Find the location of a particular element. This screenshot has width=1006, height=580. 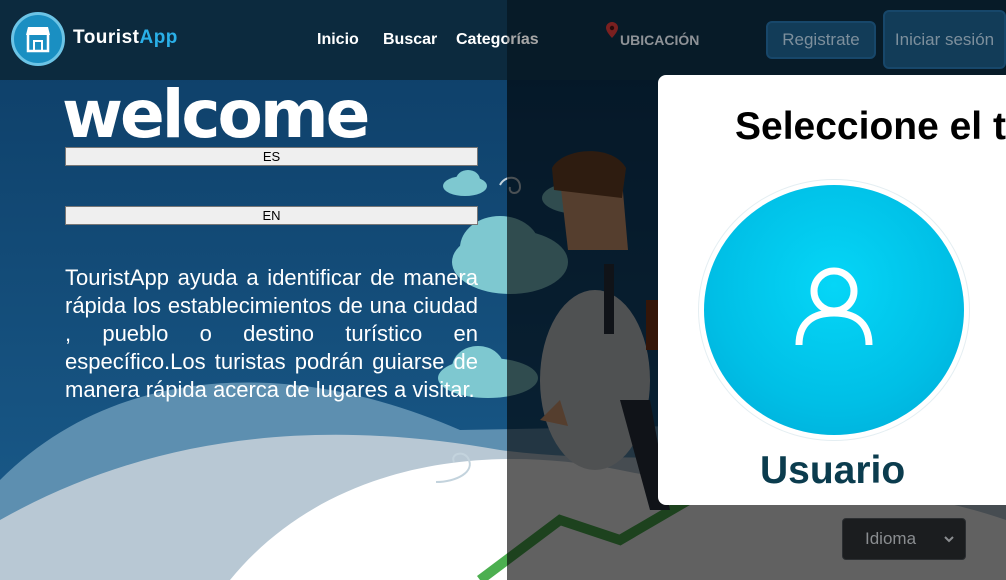

nav-link-buscar: Buscar is located at coordinates (410, 40).